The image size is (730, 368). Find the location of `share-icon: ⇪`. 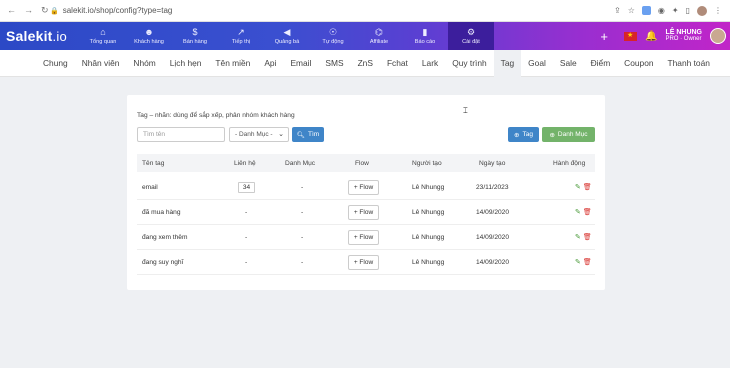

share-icon: ⇪ is located at coordinates (617, 10).